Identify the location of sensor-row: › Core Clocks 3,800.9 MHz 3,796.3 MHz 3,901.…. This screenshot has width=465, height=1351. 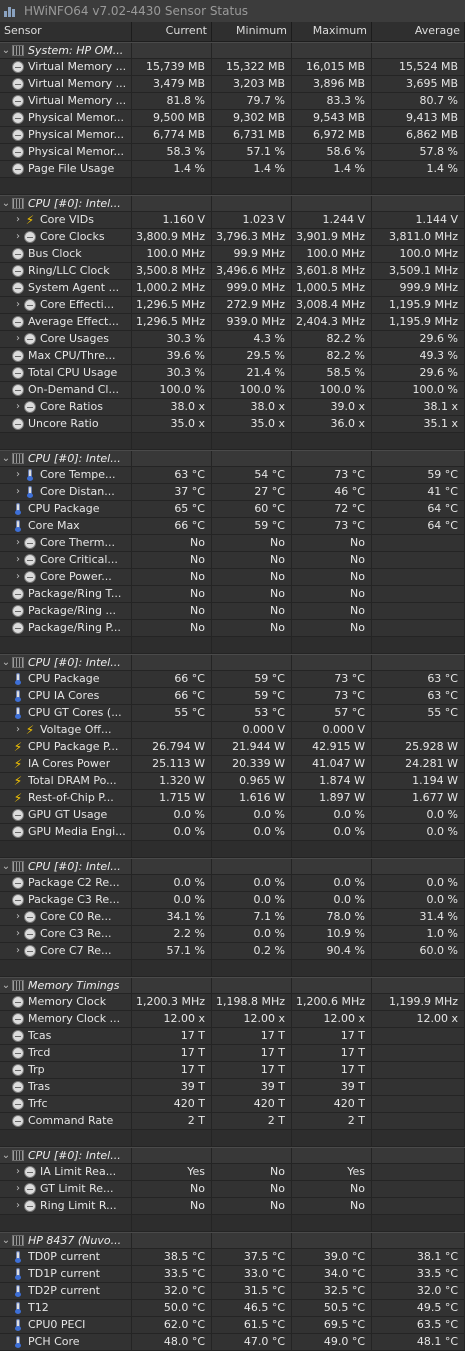
(232, 237).